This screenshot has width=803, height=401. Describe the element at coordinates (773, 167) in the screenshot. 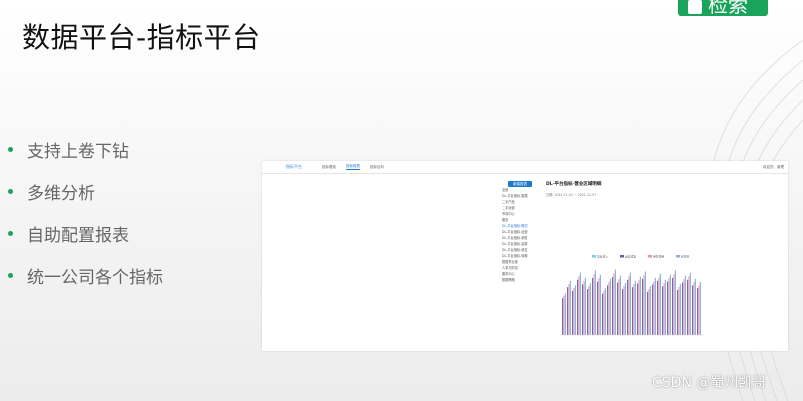

I see `user-greeting: 欢迎您，管理` at that location.